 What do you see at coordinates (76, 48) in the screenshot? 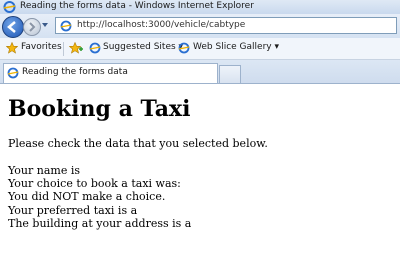
I see `add-to-favorites-icon` at bounding box center [76, 48].